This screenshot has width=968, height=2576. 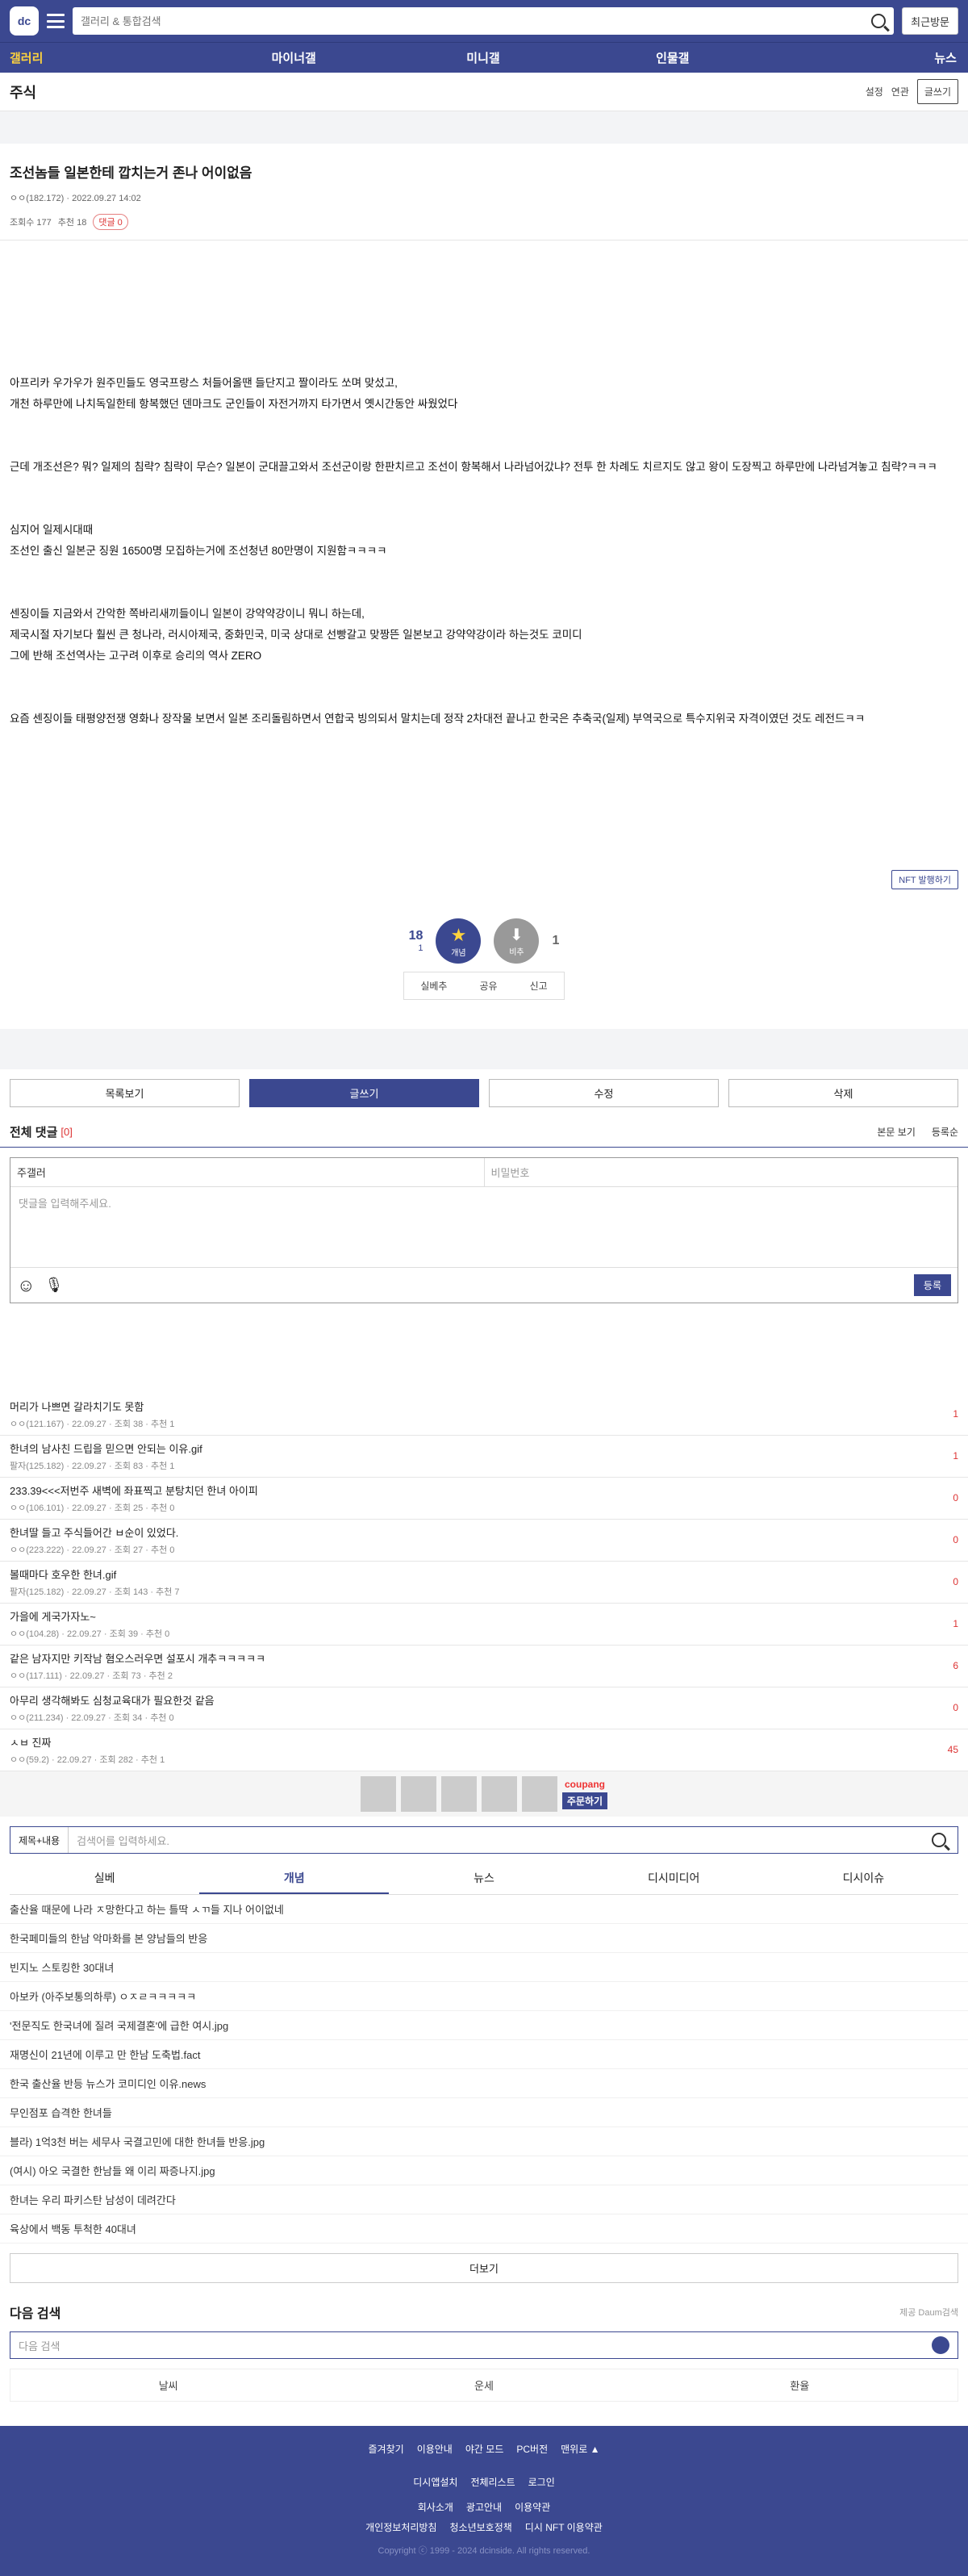 I want to click on best-list-item: 육상에서 백동 투척한 40대녀, so click(x=484, y=2229).